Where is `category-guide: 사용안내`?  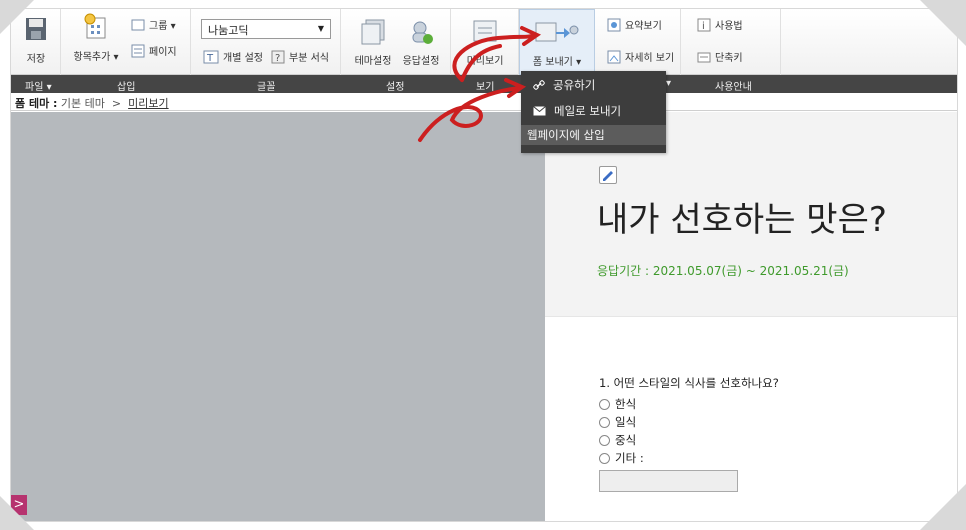
category-guide: 사용안내 is located at coordinates (733, 87).